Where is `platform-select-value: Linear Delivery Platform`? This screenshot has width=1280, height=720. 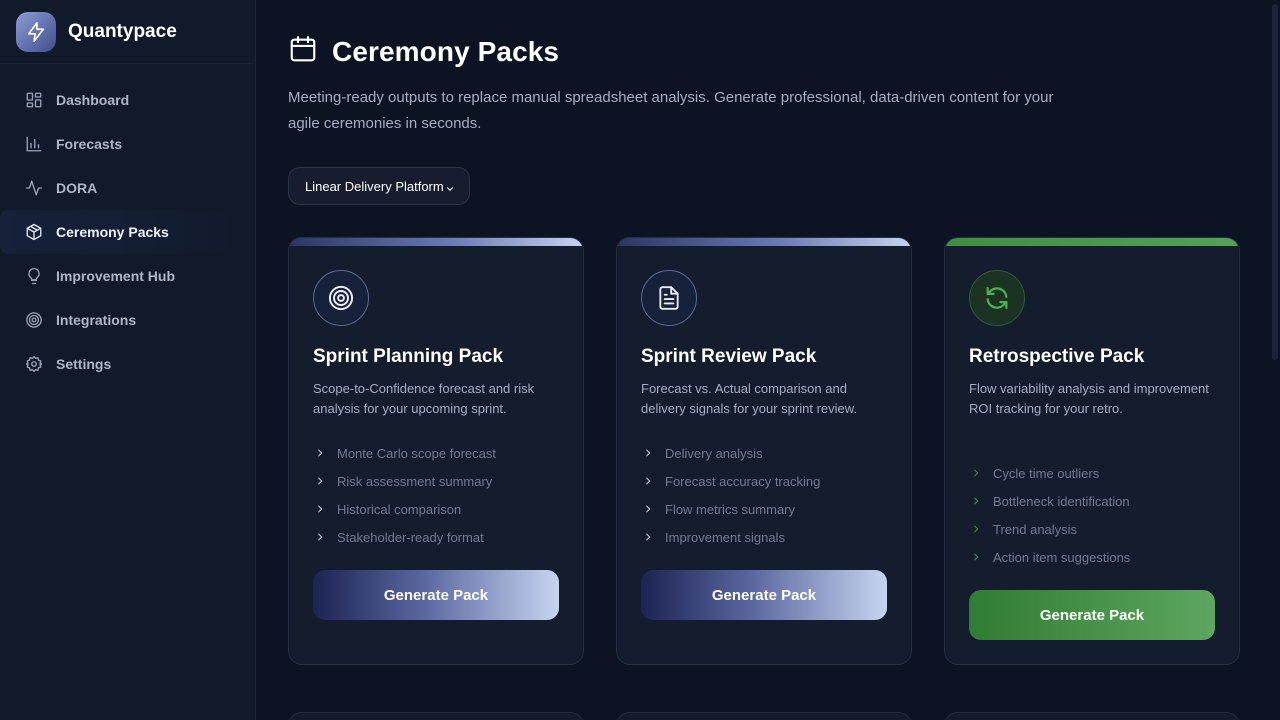 platform-select-value: Linear Delivery Platform is located at coordinates (374, 186).